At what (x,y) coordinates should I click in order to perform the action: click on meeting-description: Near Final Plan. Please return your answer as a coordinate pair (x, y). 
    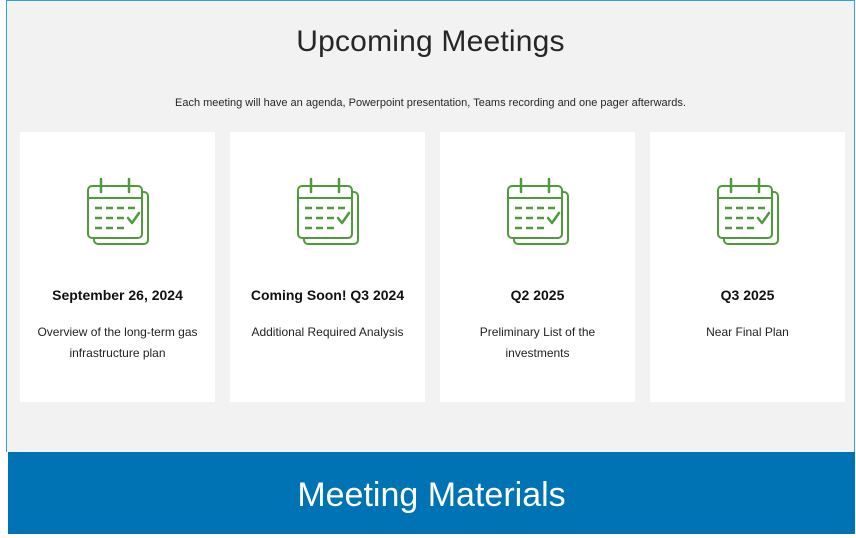
    Looking at the image, I should click on (747, 332).